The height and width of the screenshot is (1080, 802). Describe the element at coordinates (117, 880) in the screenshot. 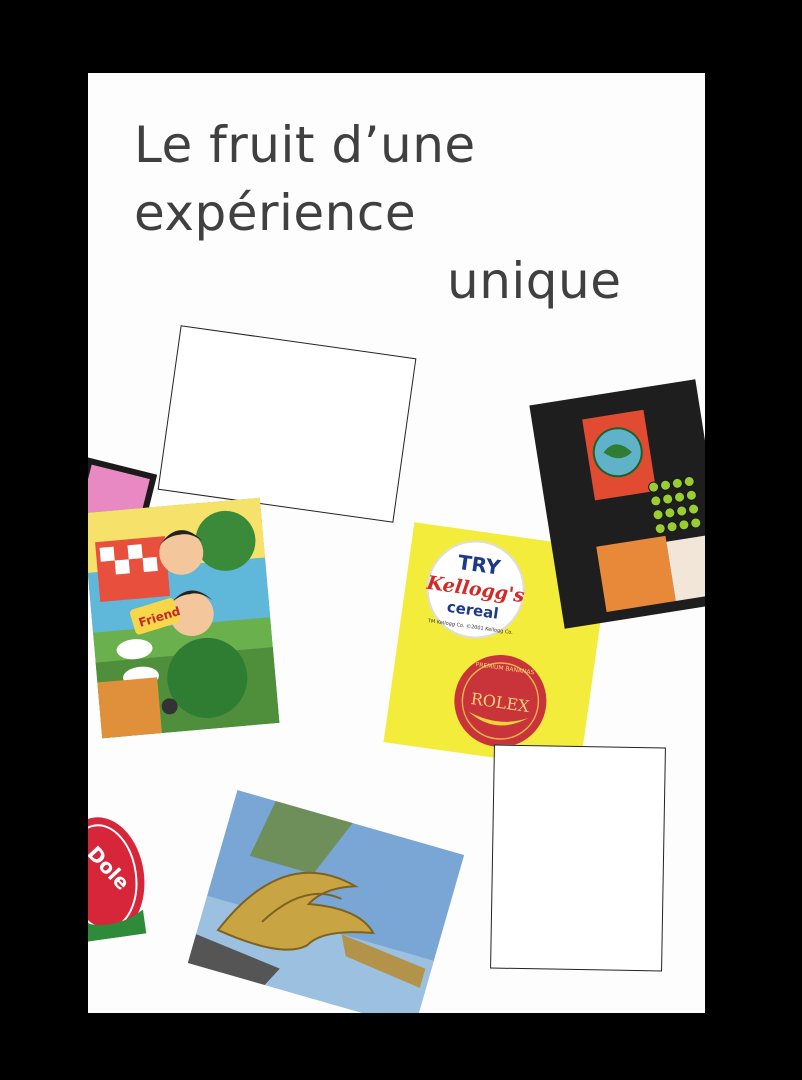

I see `dole-illustration: Dole` at that location.